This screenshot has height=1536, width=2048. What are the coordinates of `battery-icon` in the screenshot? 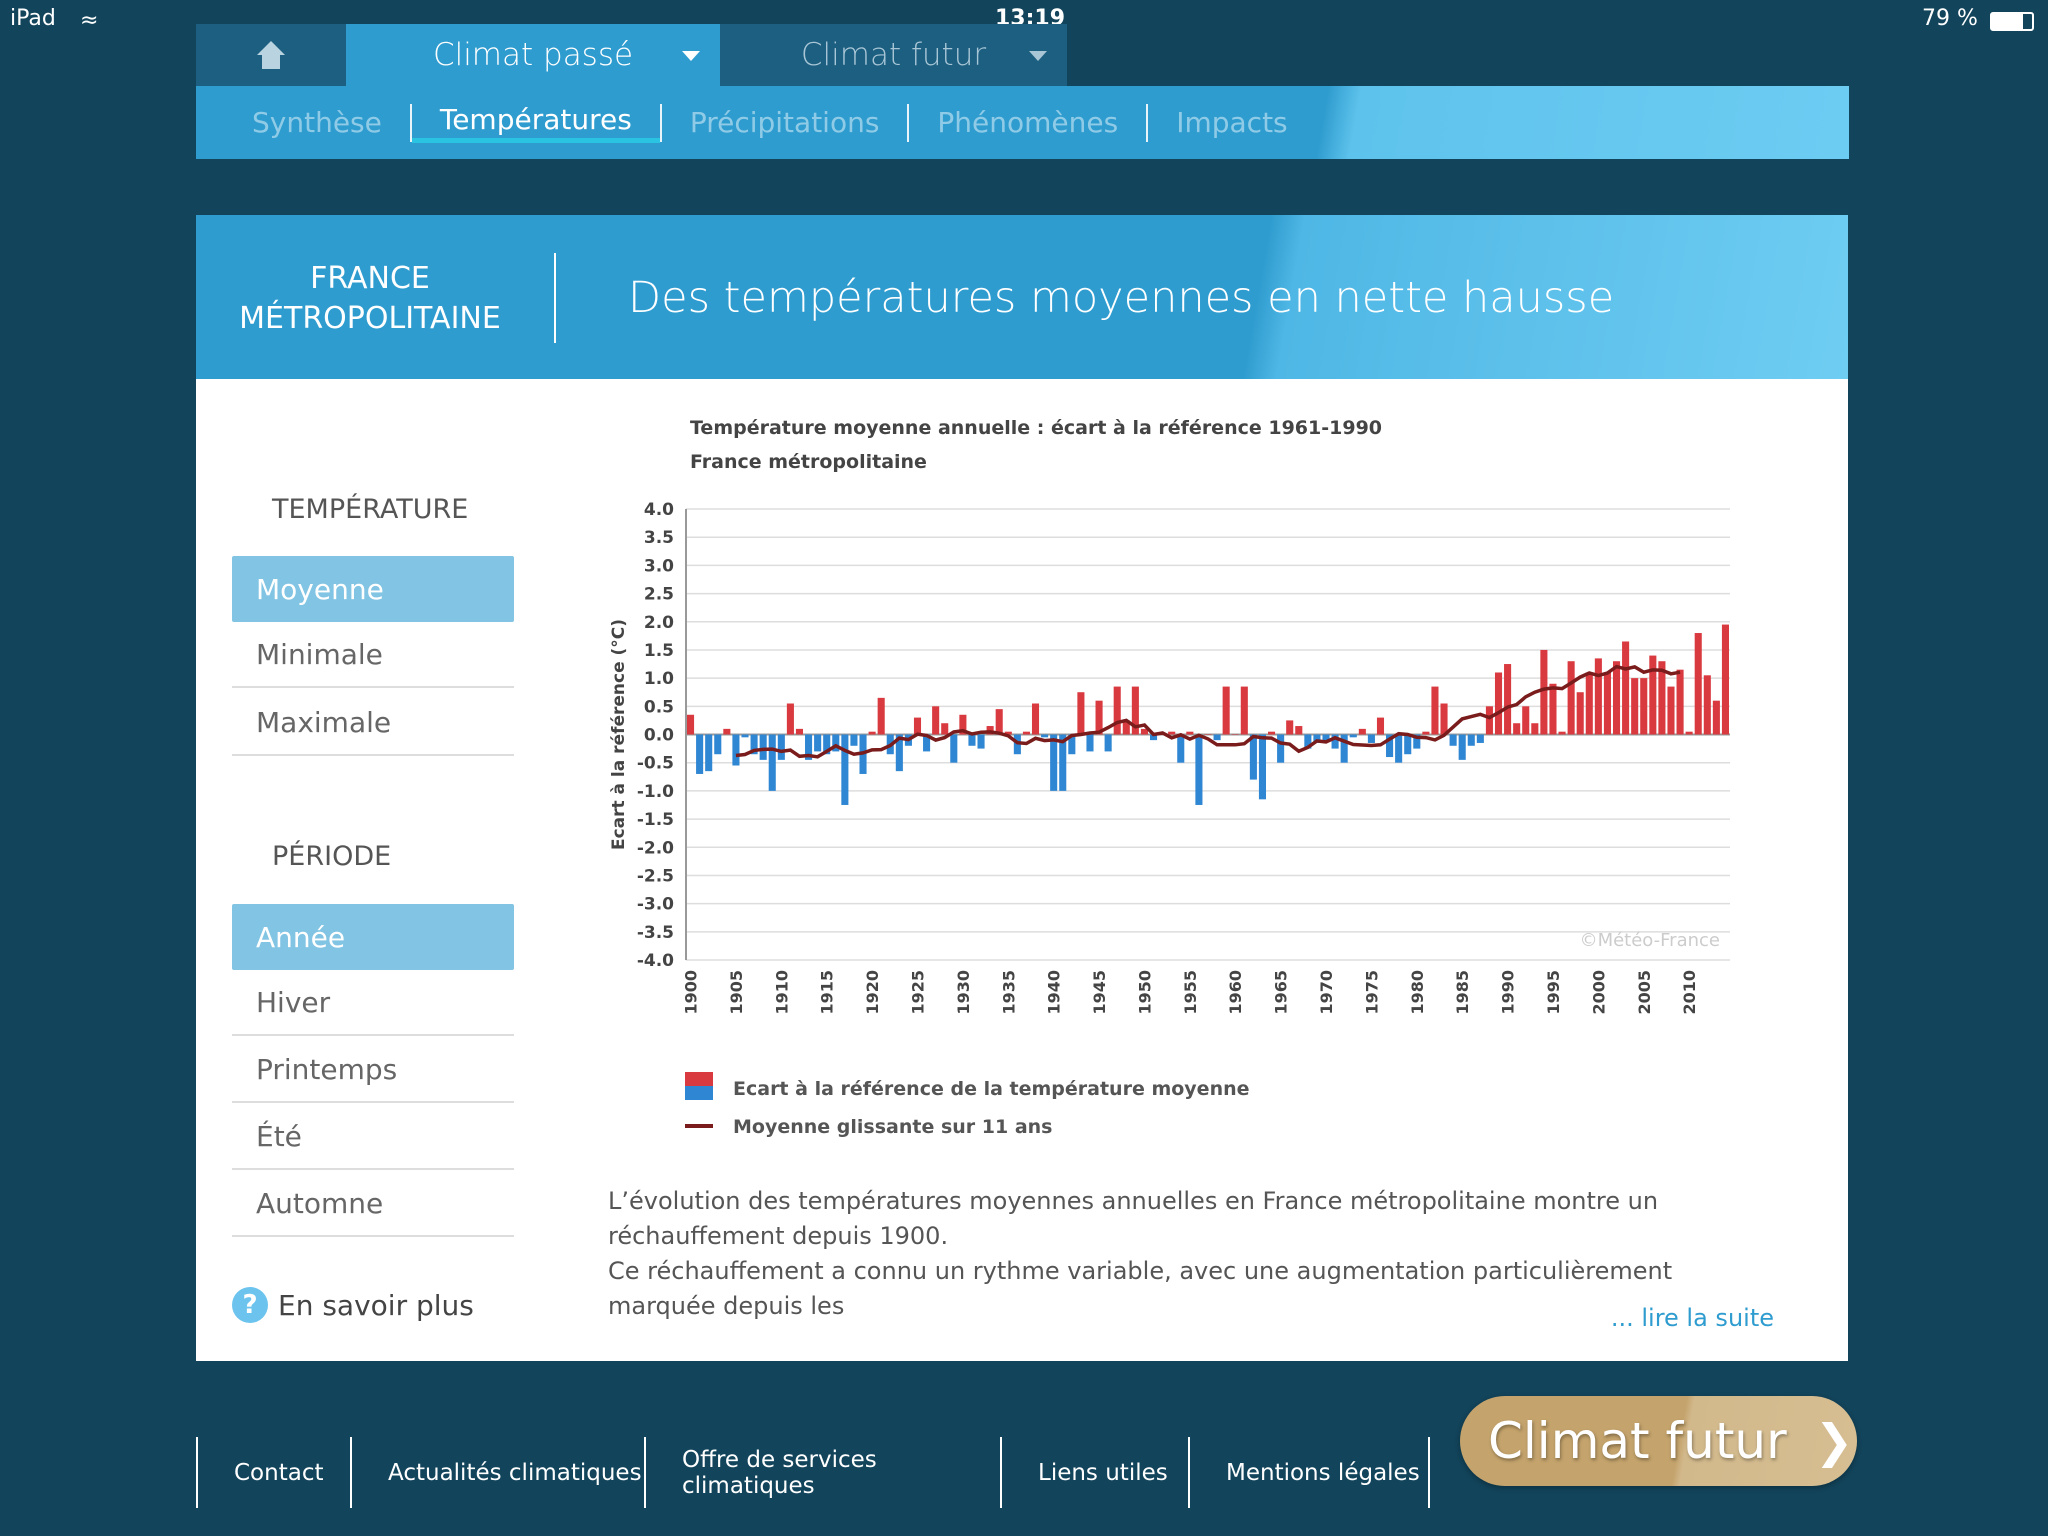 It's located at (2012, 21).